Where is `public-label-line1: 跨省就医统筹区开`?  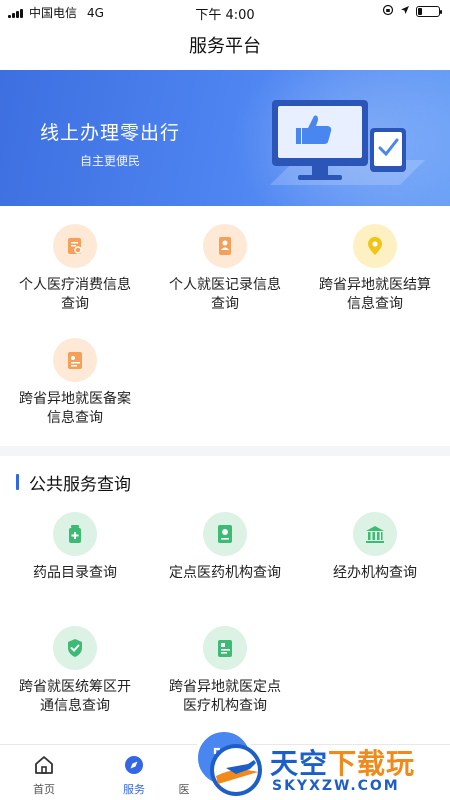 public-label-line1: 跨省就医统筹区开 is located at coordinates (75, 687).